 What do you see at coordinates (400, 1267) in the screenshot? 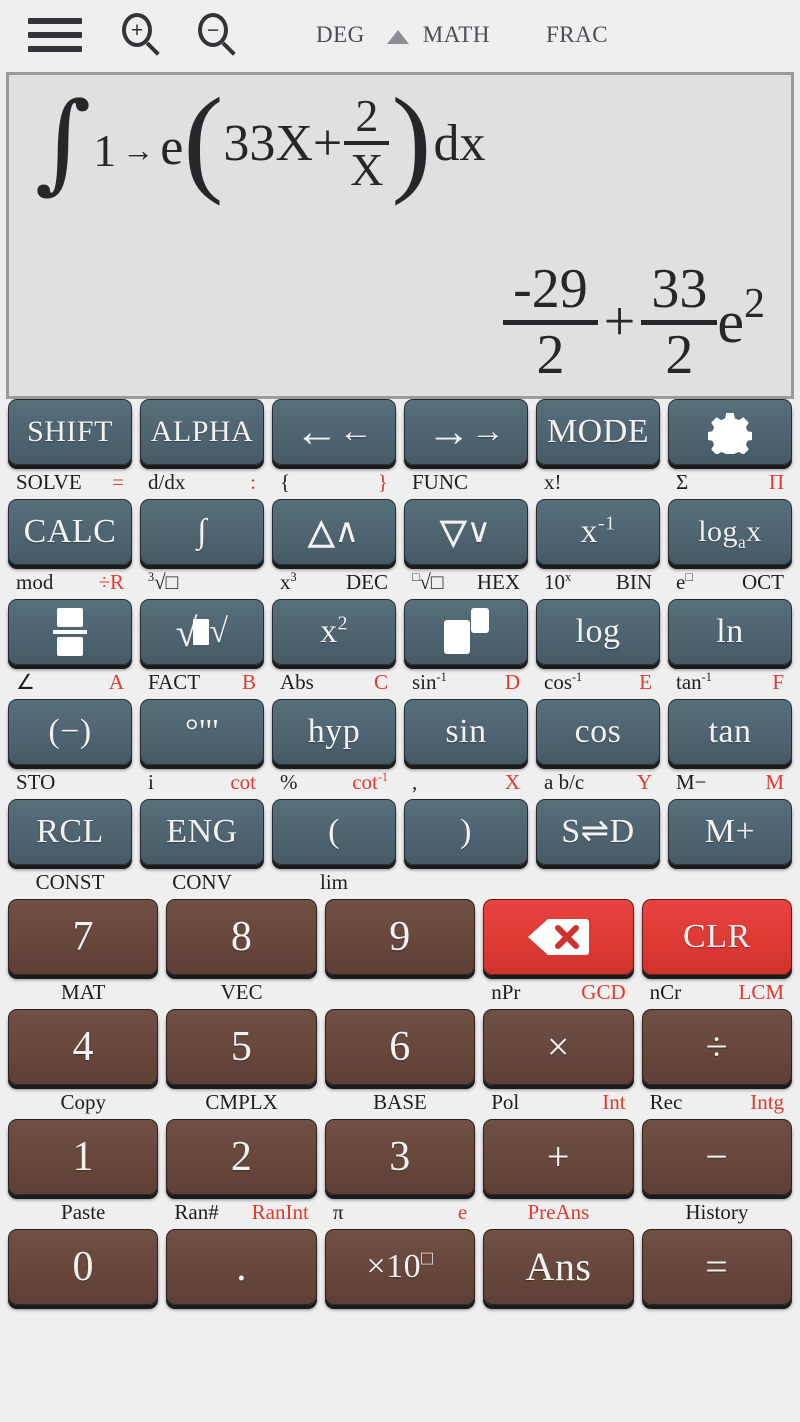
I see `num-key-10: ×10□` at bounding box center [400, 1267].